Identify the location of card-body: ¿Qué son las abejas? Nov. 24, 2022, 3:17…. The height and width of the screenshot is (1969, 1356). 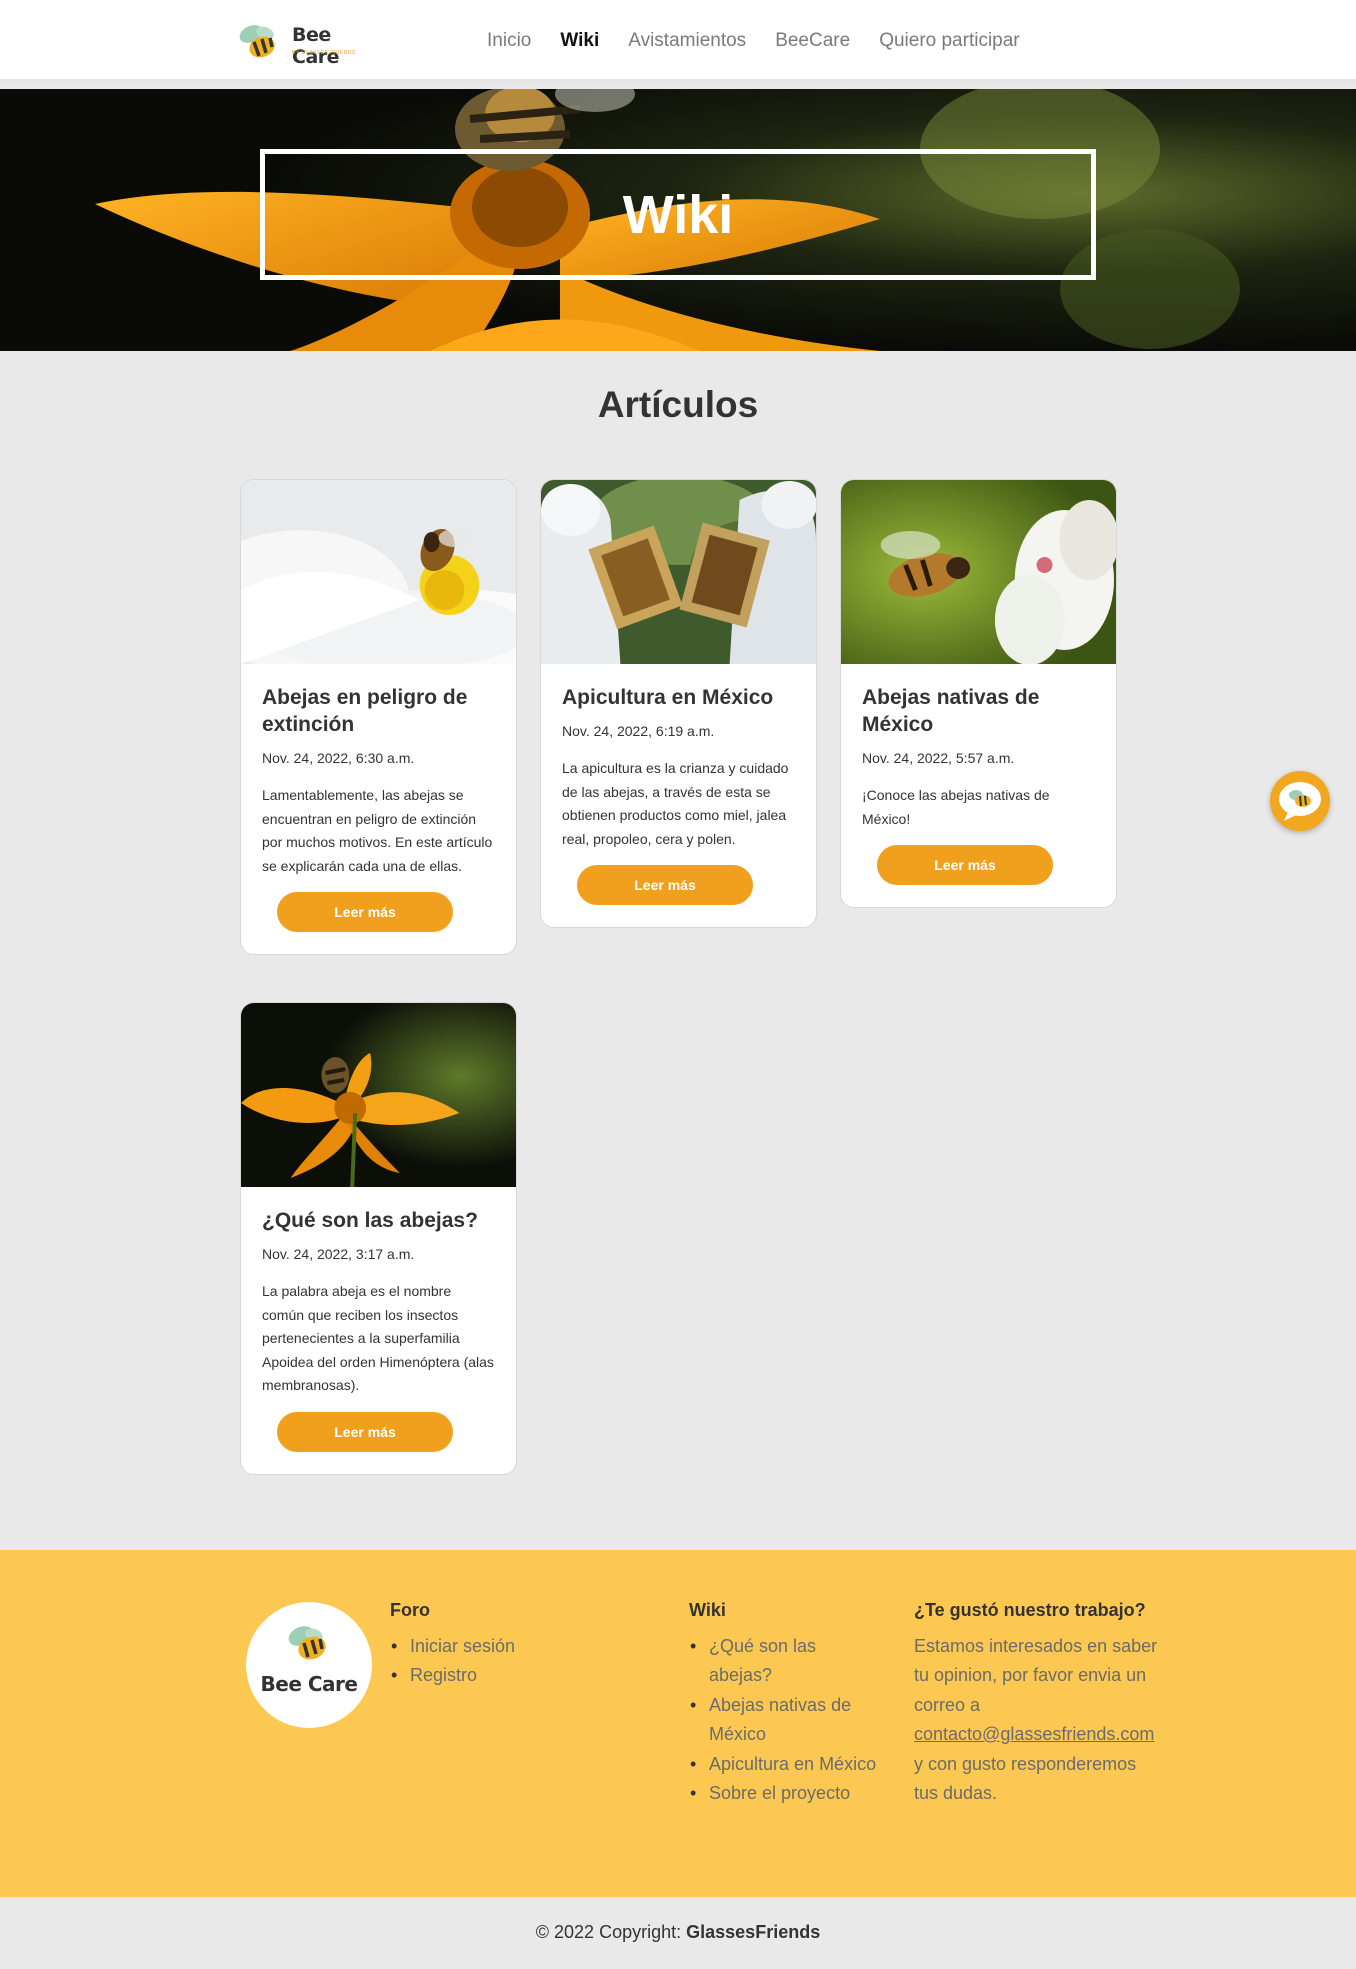
(378, 1330).